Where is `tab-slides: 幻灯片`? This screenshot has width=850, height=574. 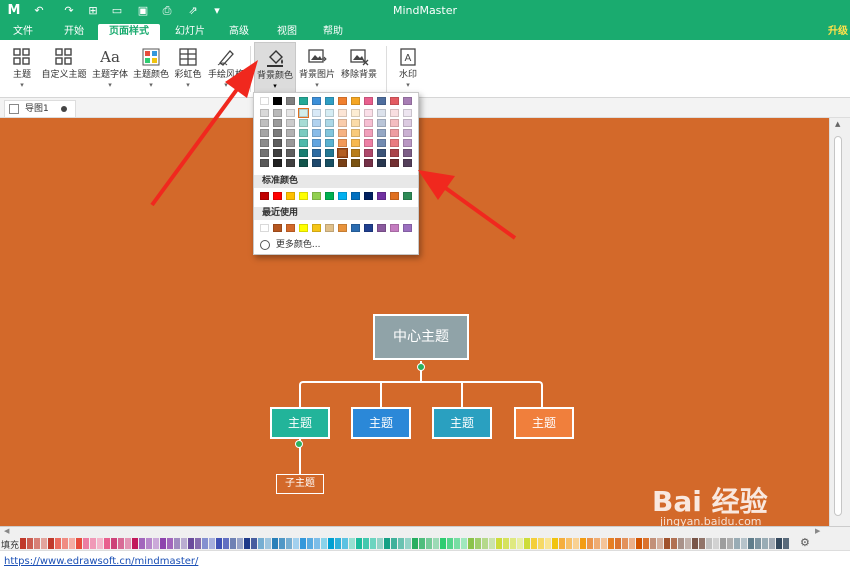 tab-slides: 幻灯片 is located at coordinates (190, 32).